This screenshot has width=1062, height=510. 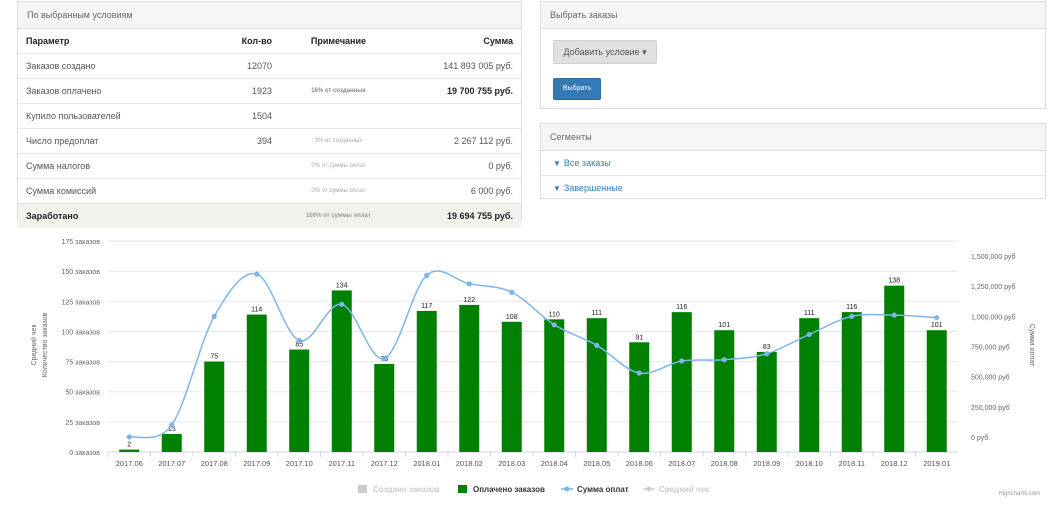 I want to click on right-axis-tick-label: 1,250,000 руб, so click(x=993, y=287).